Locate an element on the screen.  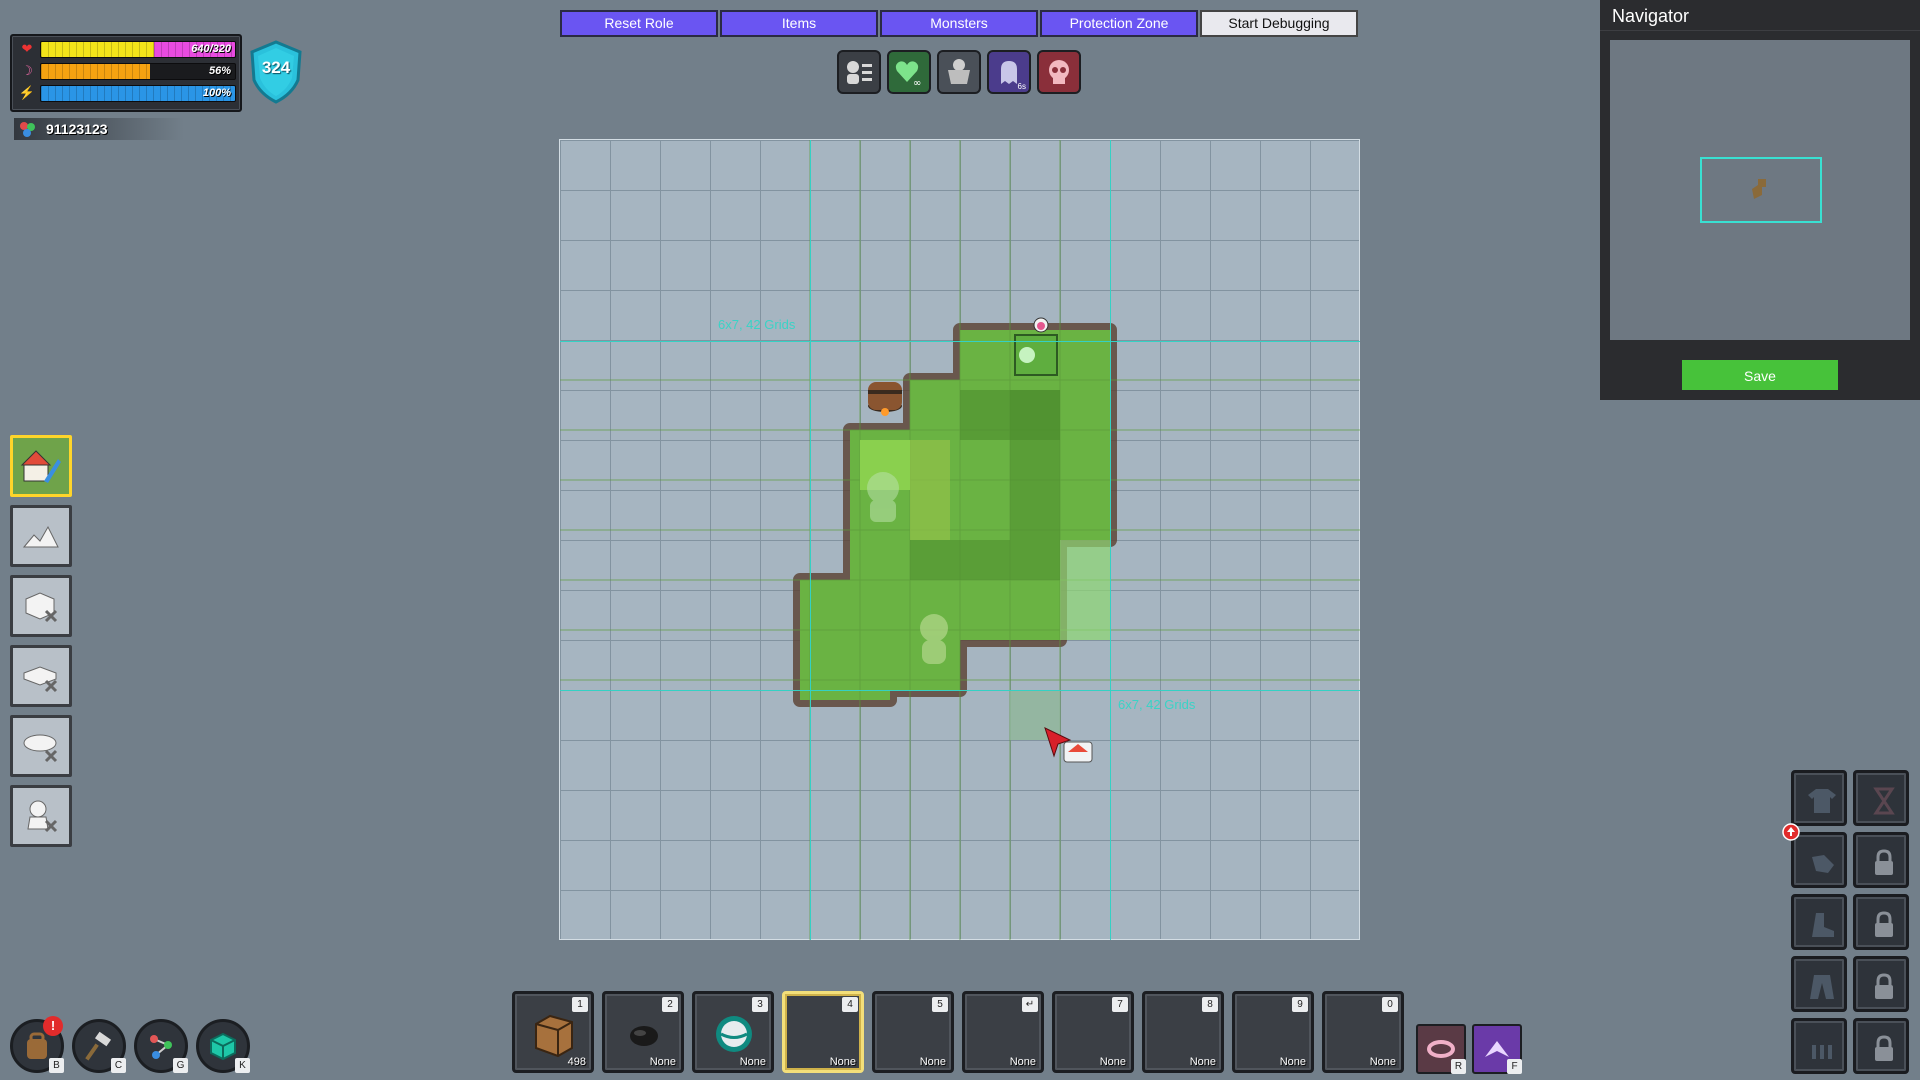
erase-monster-icon is located at coordinates (42, 816).